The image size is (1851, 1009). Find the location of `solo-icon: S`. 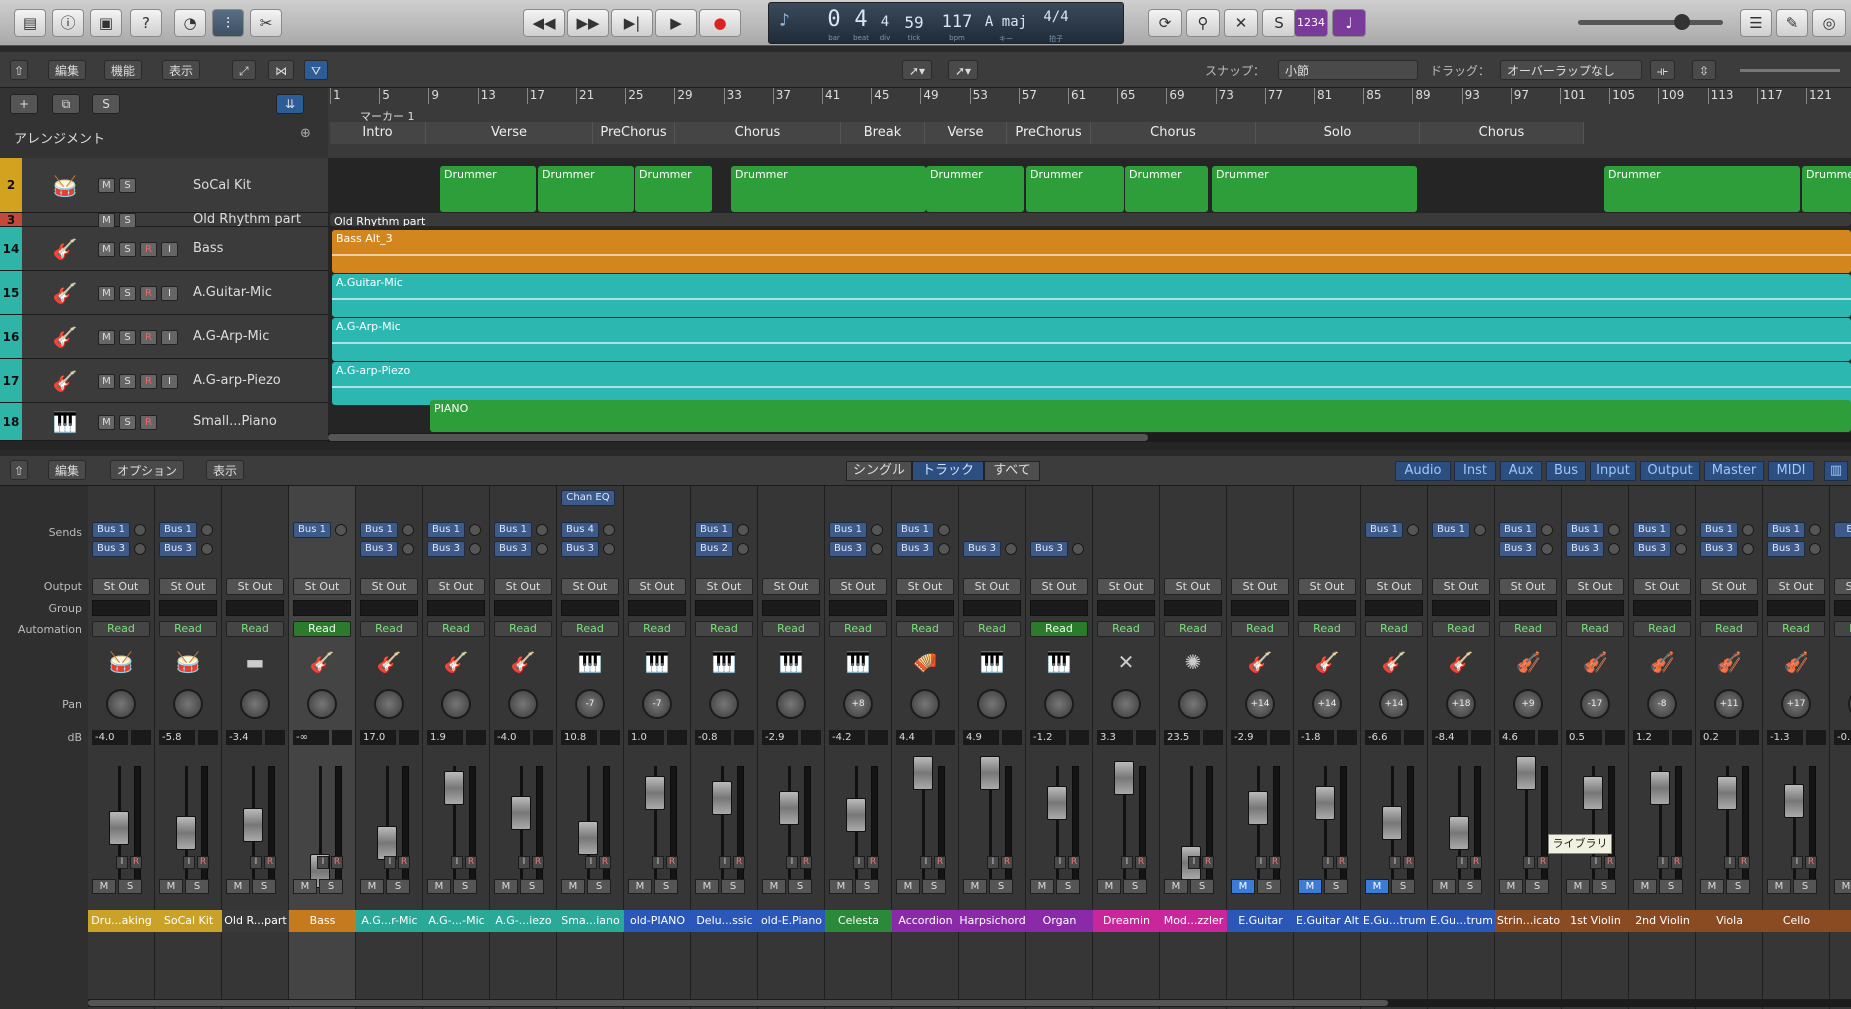

solo-icon: S is located at coordinates (1279, 23).